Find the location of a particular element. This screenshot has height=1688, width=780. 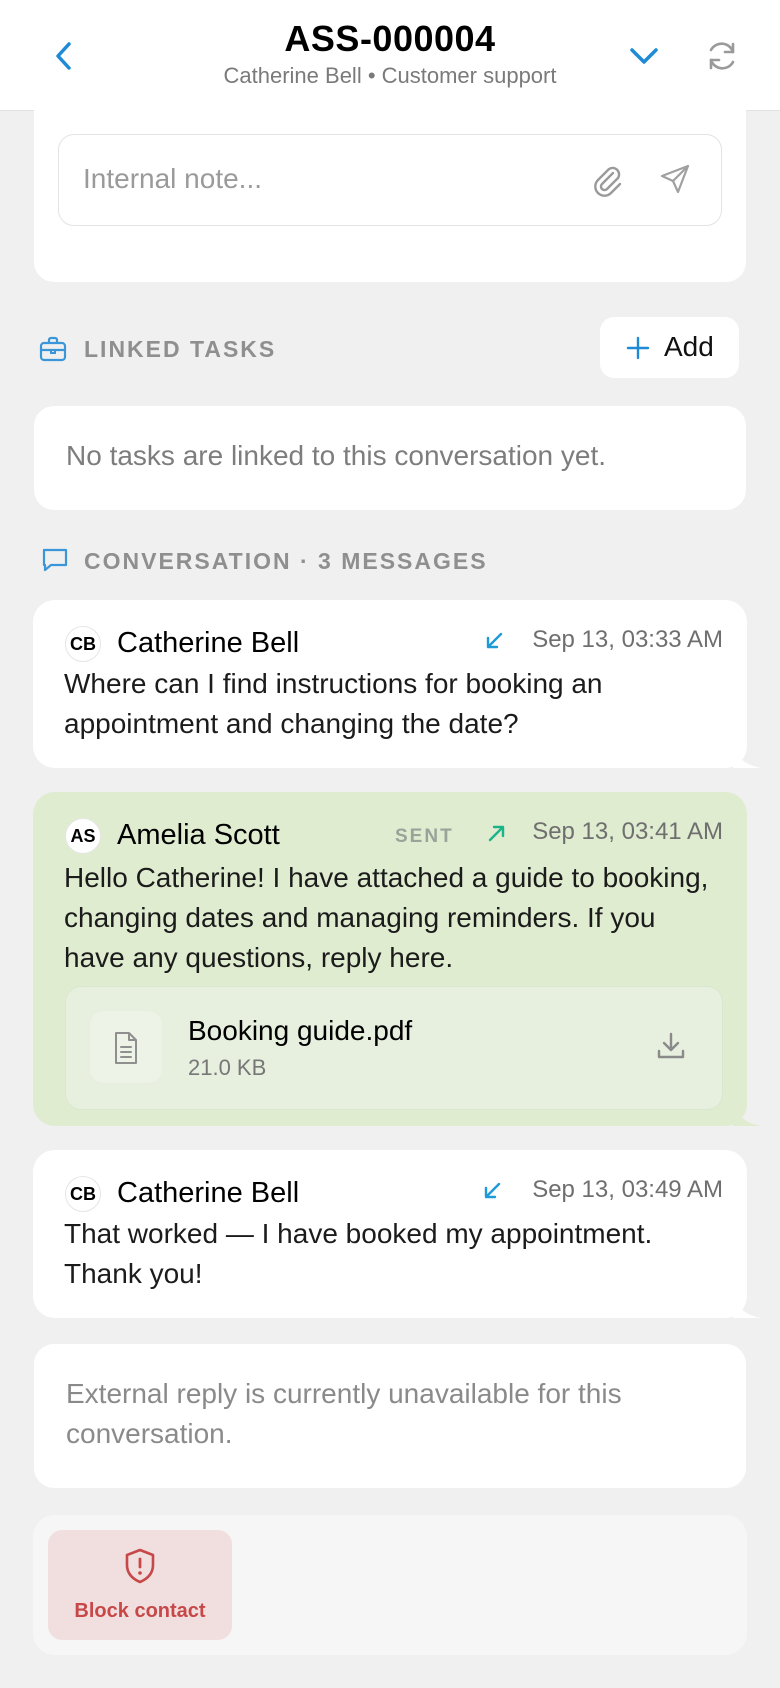

add-task-button: Add is located at coordinates (669, 347).